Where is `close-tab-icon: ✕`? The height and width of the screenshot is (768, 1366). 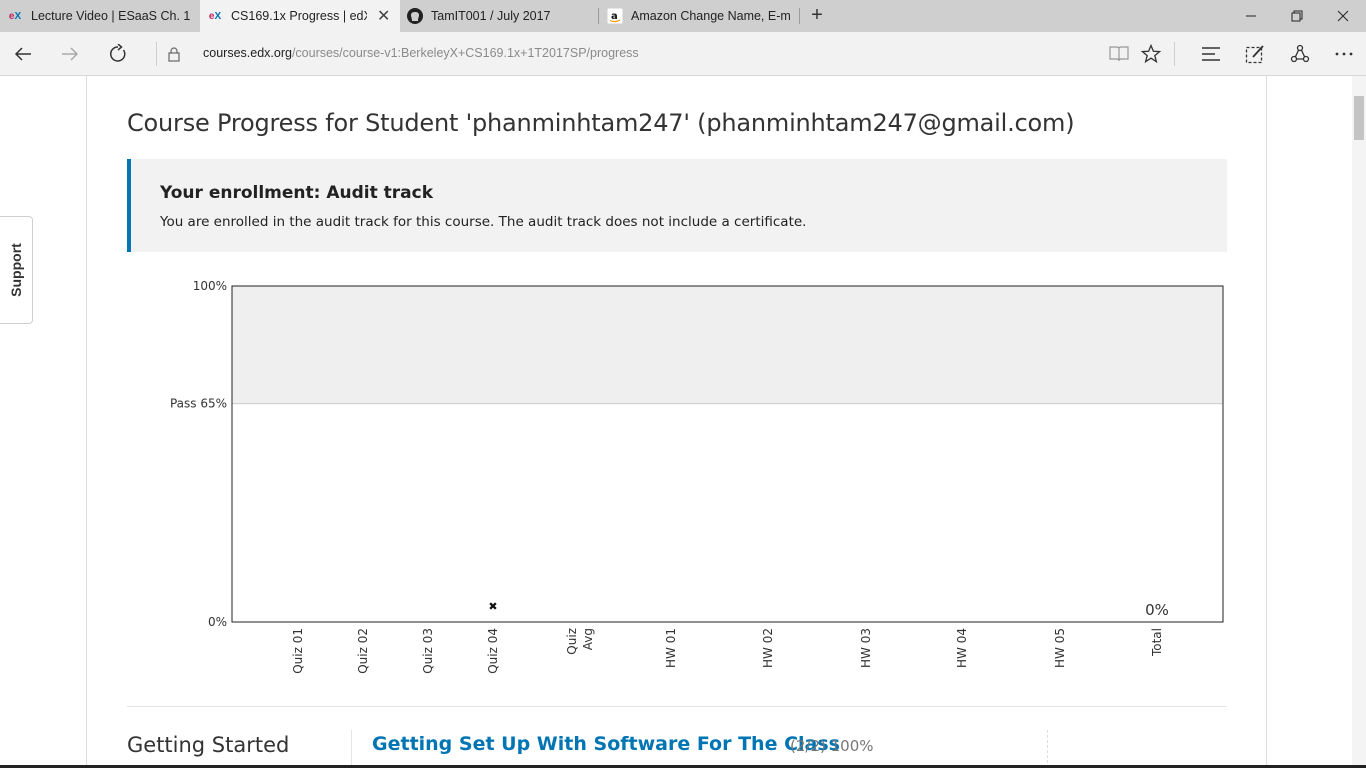 close-tab-icon: ✕ is located at coordinates (383, 16).